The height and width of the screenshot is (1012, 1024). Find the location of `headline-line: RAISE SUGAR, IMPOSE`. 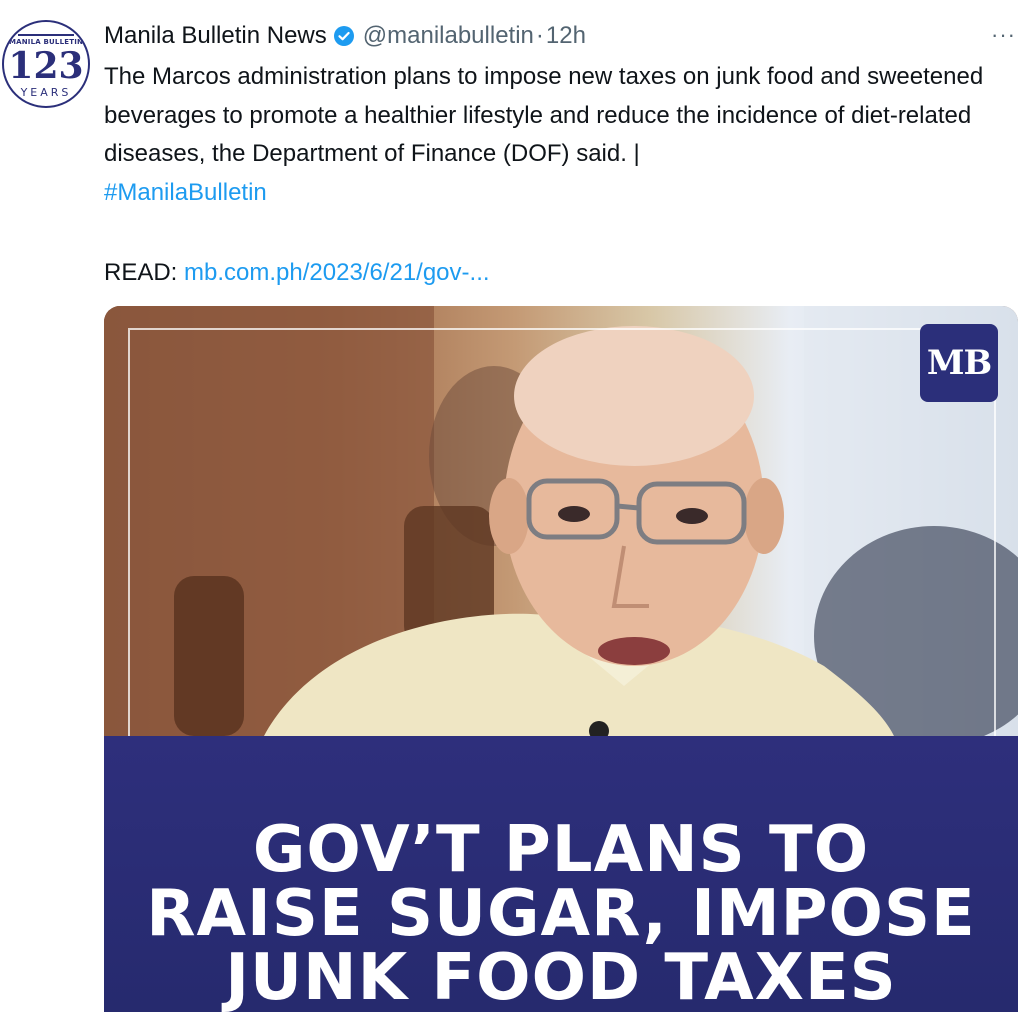

headline-line: RAISE SUGAR, IMPOSE is located at coordinates (561, 914).